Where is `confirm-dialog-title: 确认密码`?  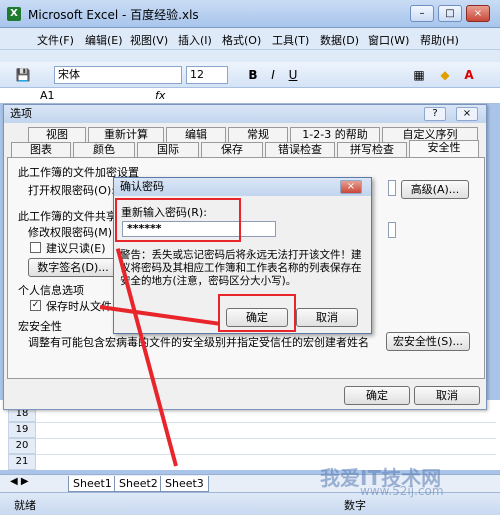
confirm-dialog-title: 确认密码 is located at coordinates (242, 187).